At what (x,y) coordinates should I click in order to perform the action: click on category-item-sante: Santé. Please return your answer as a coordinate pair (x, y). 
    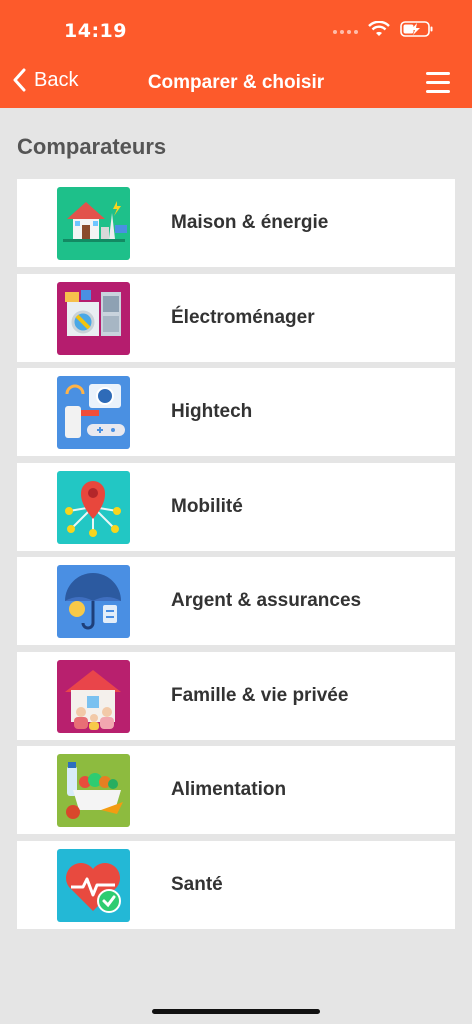
    Looking at the image, I should click on (236, 884).